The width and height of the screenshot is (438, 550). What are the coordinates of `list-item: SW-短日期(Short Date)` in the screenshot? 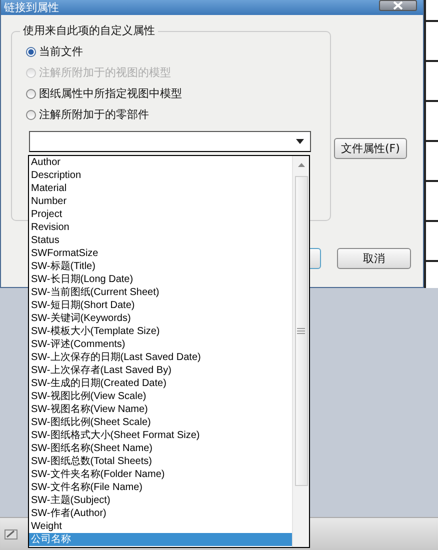 It's located at (160, 305).